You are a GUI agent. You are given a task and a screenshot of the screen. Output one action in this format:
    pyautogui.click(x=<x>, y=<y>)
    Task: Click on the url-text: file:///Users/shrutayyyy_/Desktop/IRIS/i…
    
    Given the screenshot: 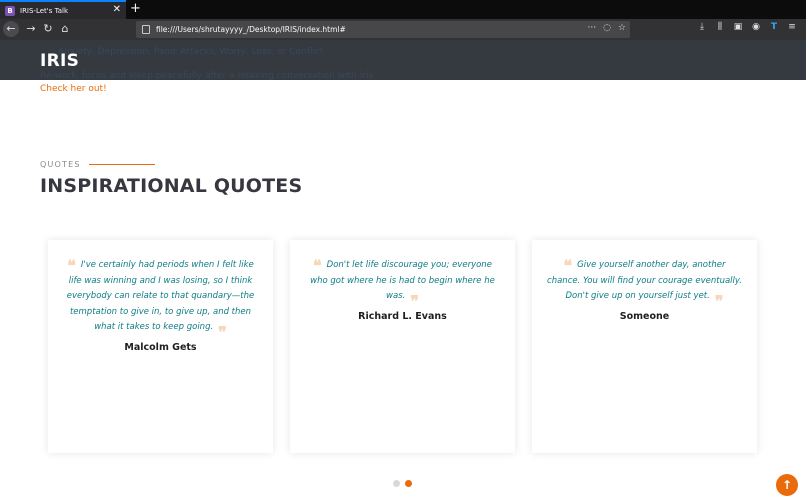 What is the action you would take?
    pyautogui.click(x=251, y=29)
    